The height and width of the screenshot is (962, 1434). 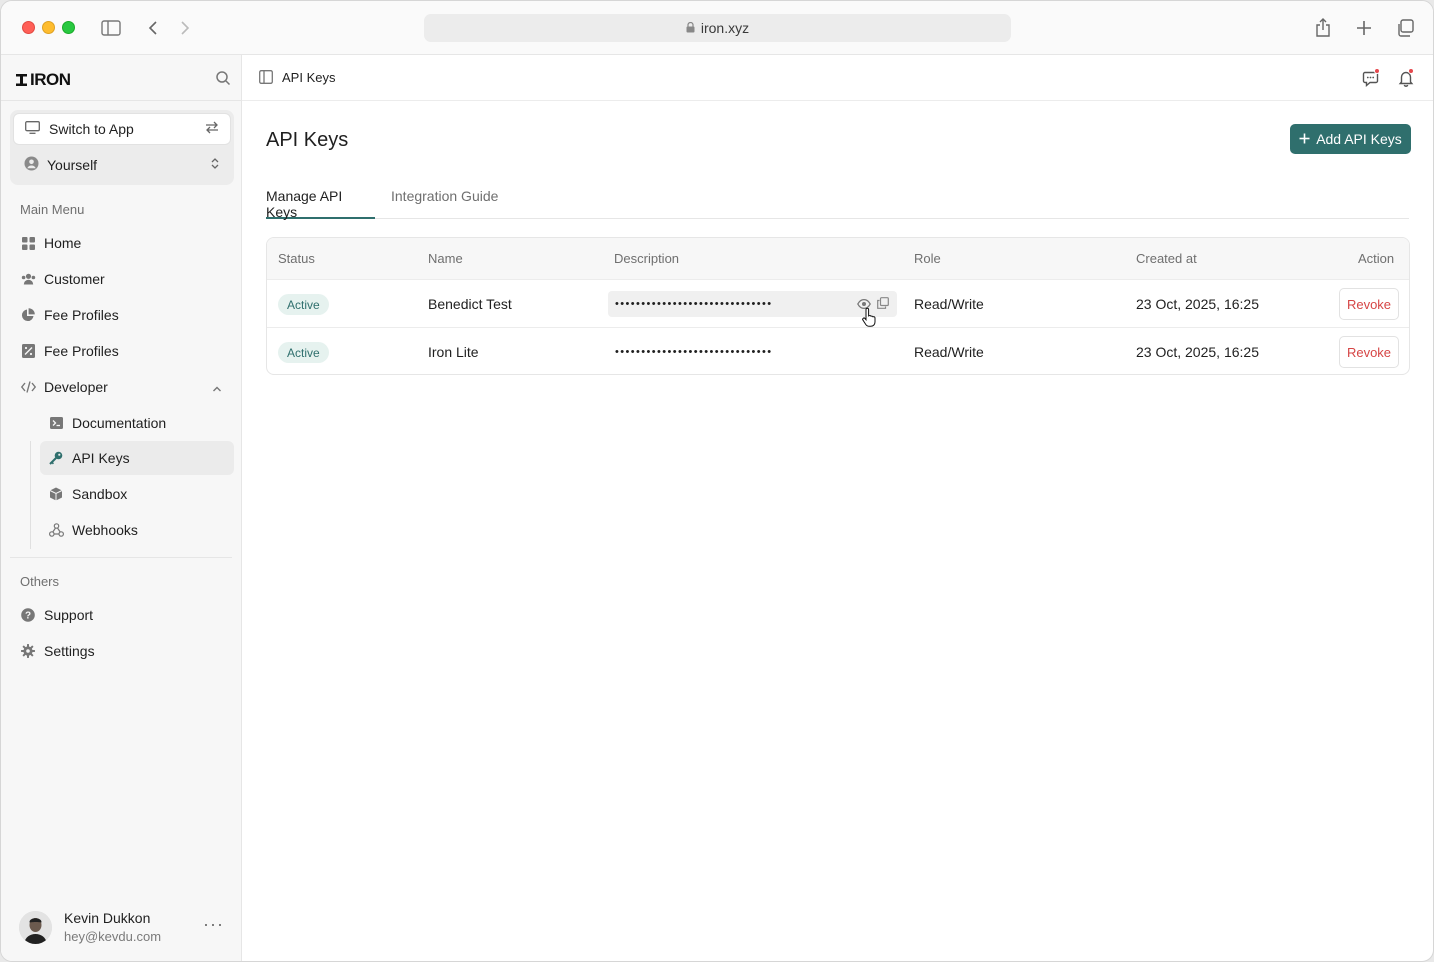 What do you see at coordinates (32, 129) in the screenshot?
I see `monitor-icon` at bounding box center [32, 129].